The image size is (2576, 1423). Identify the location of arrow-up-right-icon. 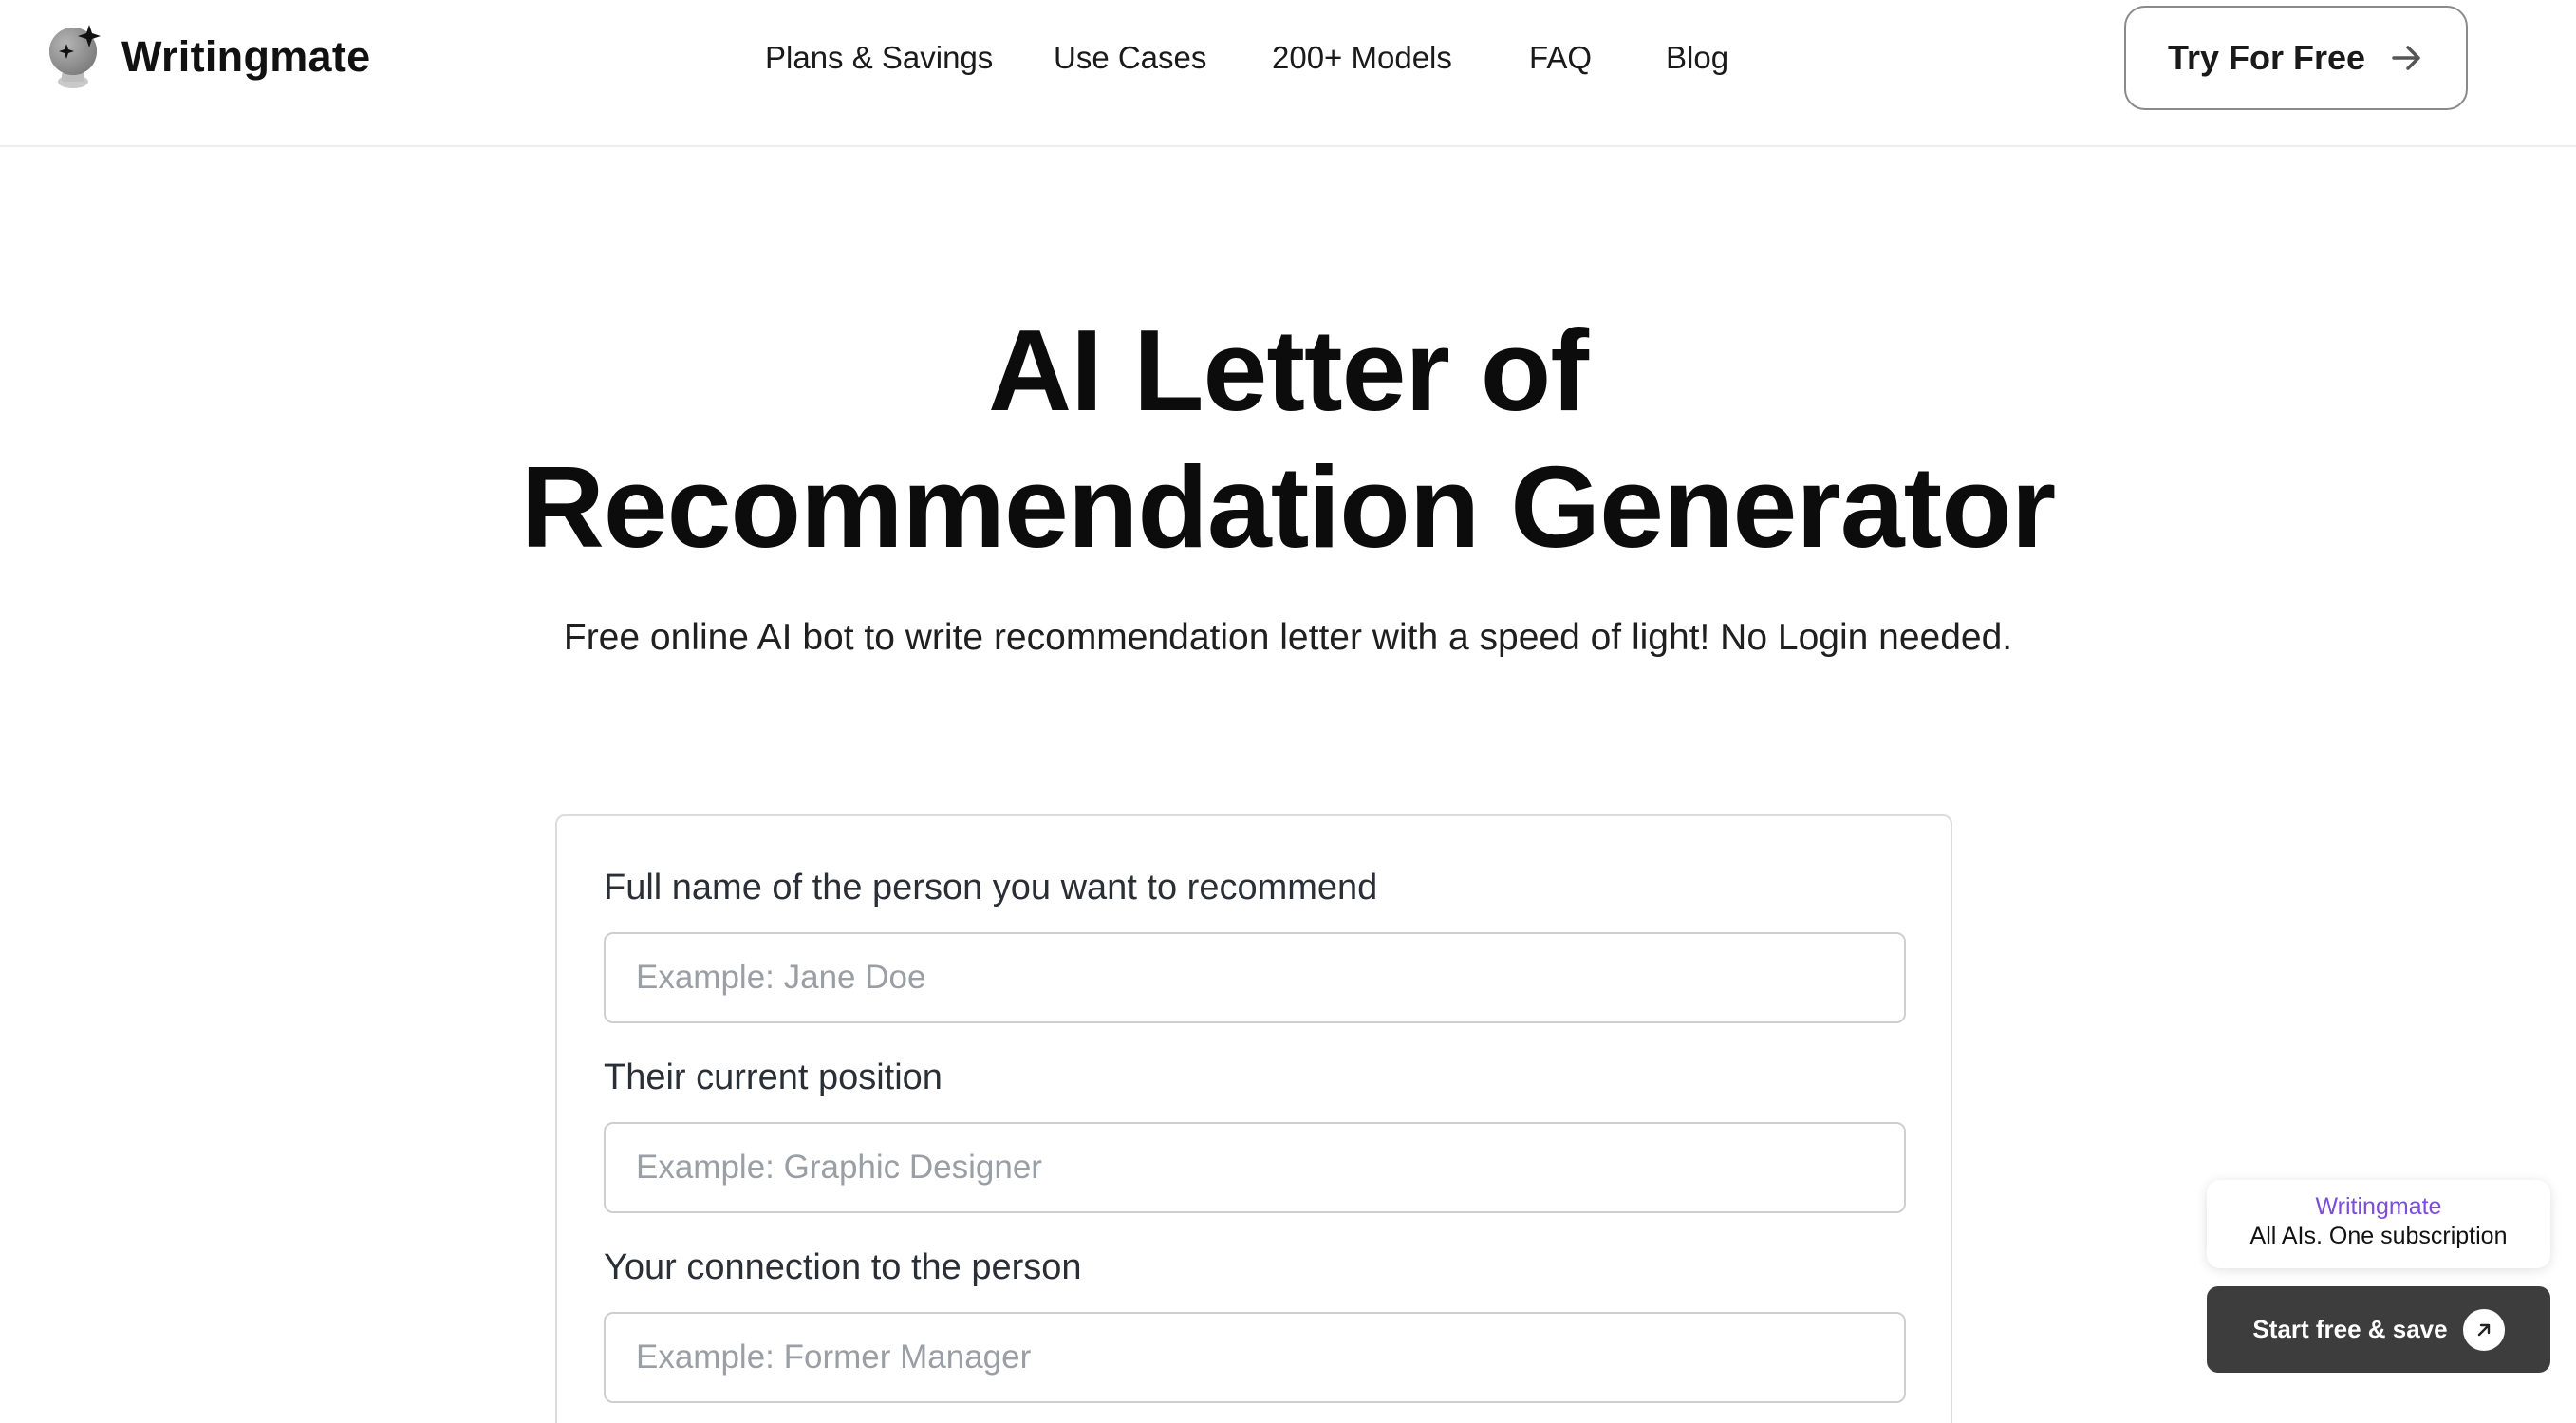
(2484, 1329).